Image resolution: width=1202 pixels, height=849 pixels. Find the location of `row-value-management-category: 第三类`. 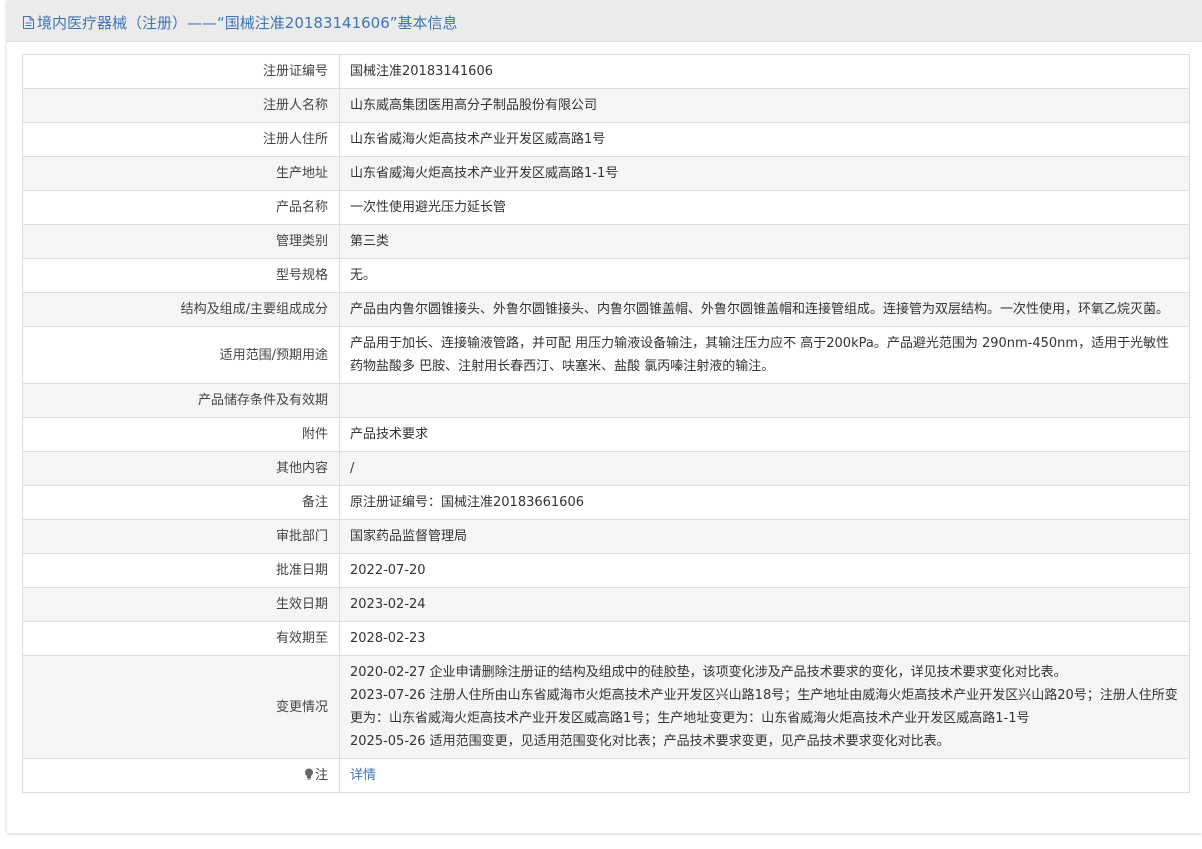

row-value-management-category: 第三类 is located at coordinates (764, 241).